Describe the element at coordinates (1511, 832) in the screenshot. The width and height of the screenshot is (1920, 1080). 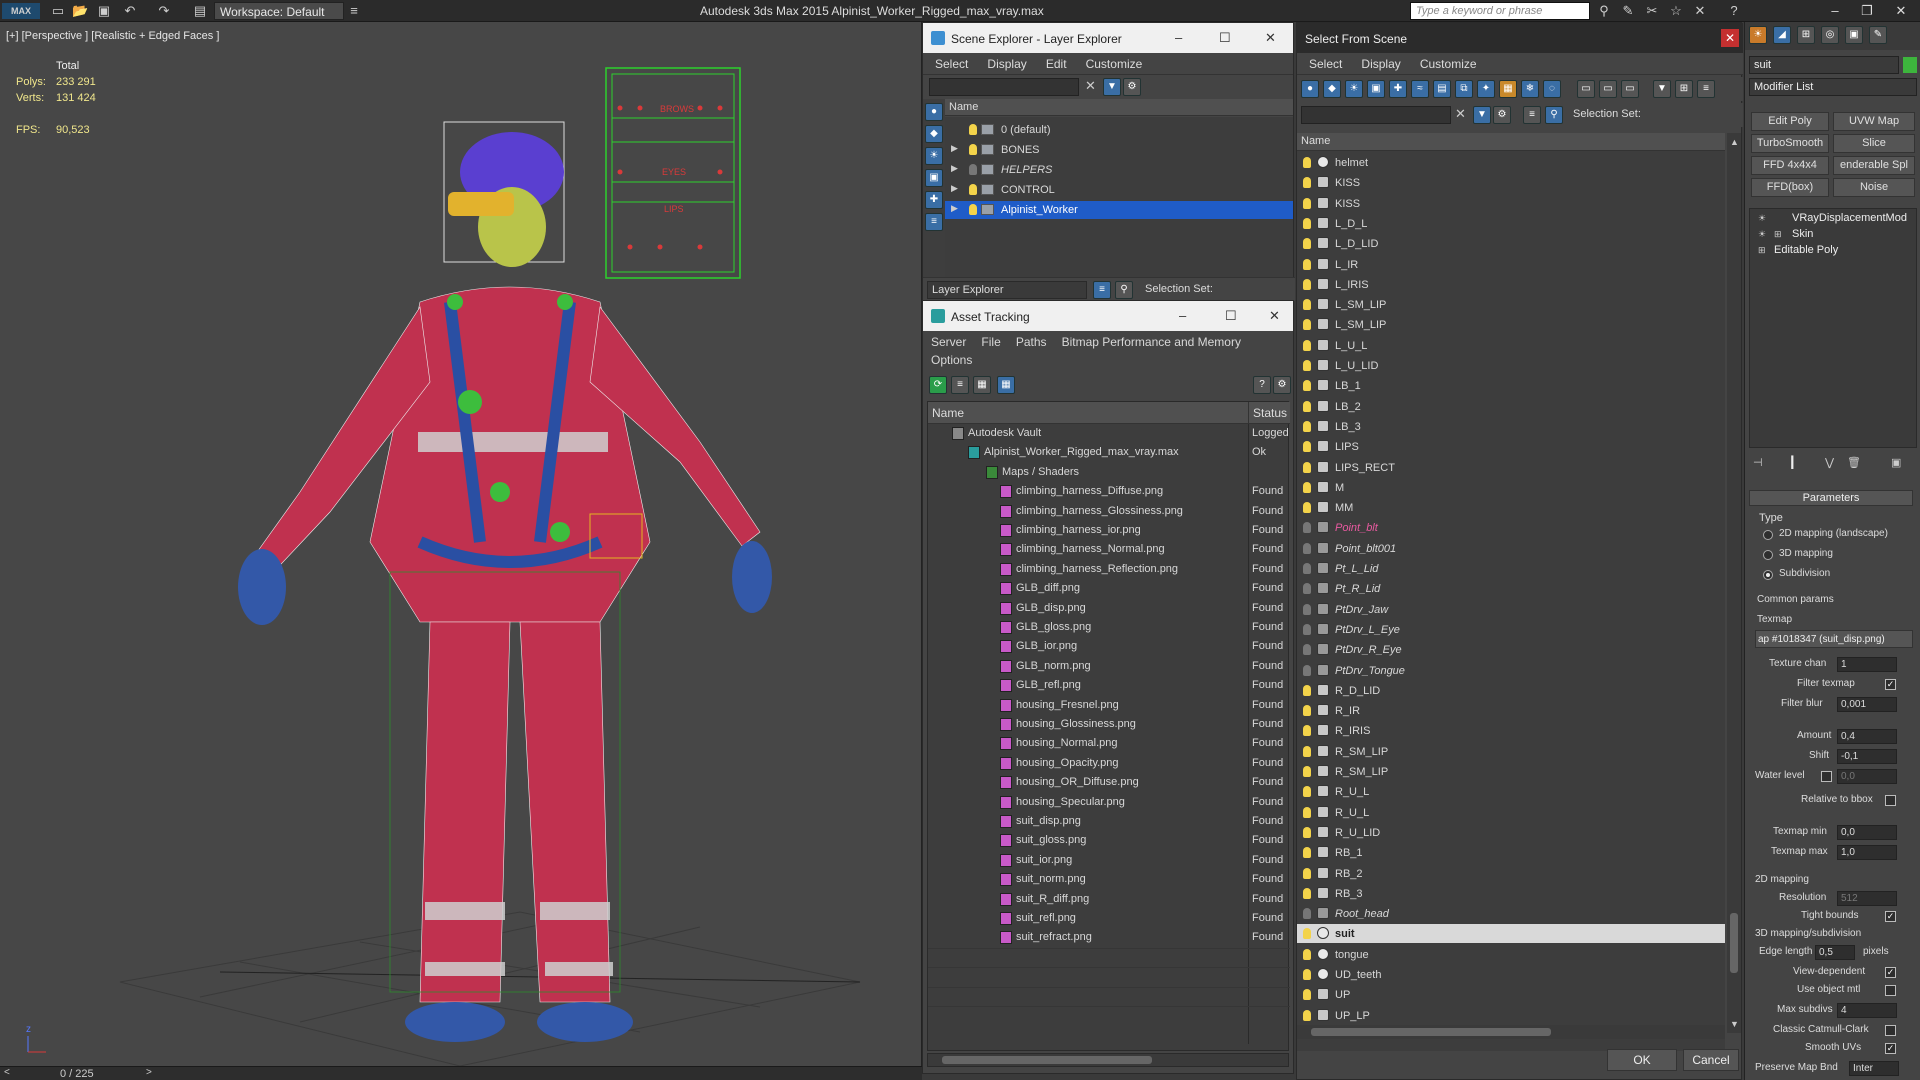
I see `object-row: R_U_LID` at that location.